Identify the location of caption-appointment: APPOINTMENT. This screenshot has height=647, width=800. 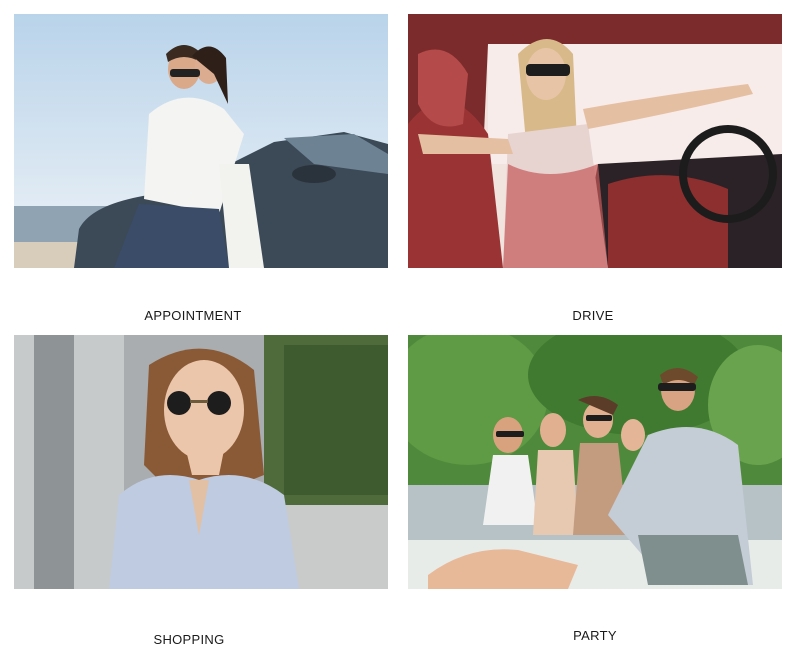
(193, 315).